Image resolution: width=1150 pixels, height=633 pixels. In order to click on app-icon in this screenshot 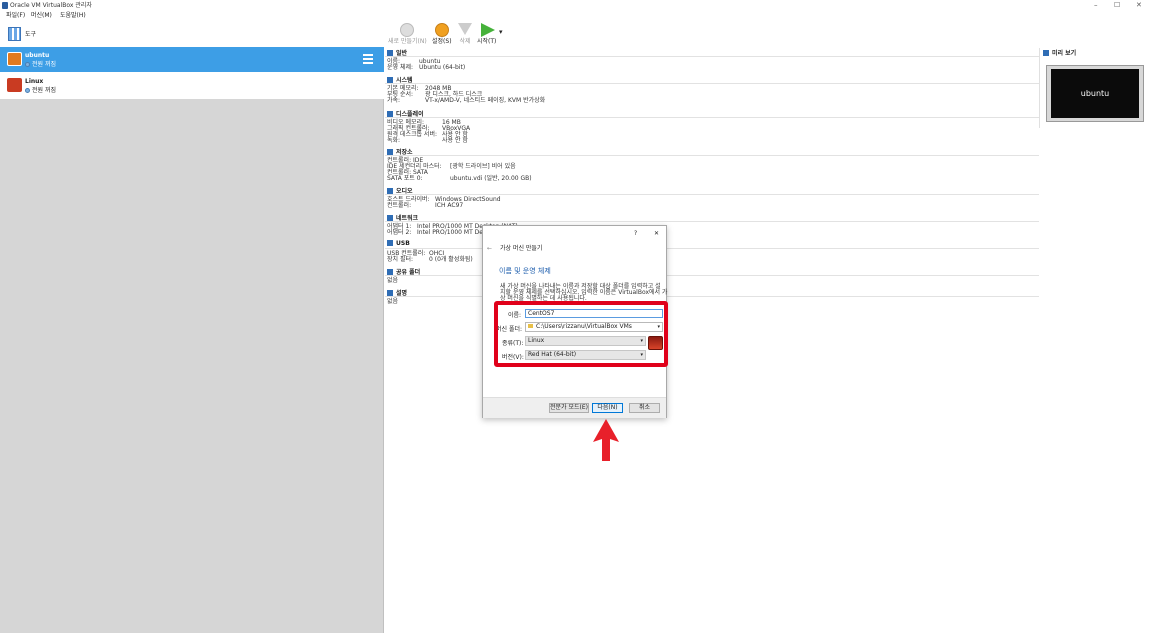, I will do `click(5, 5)`.